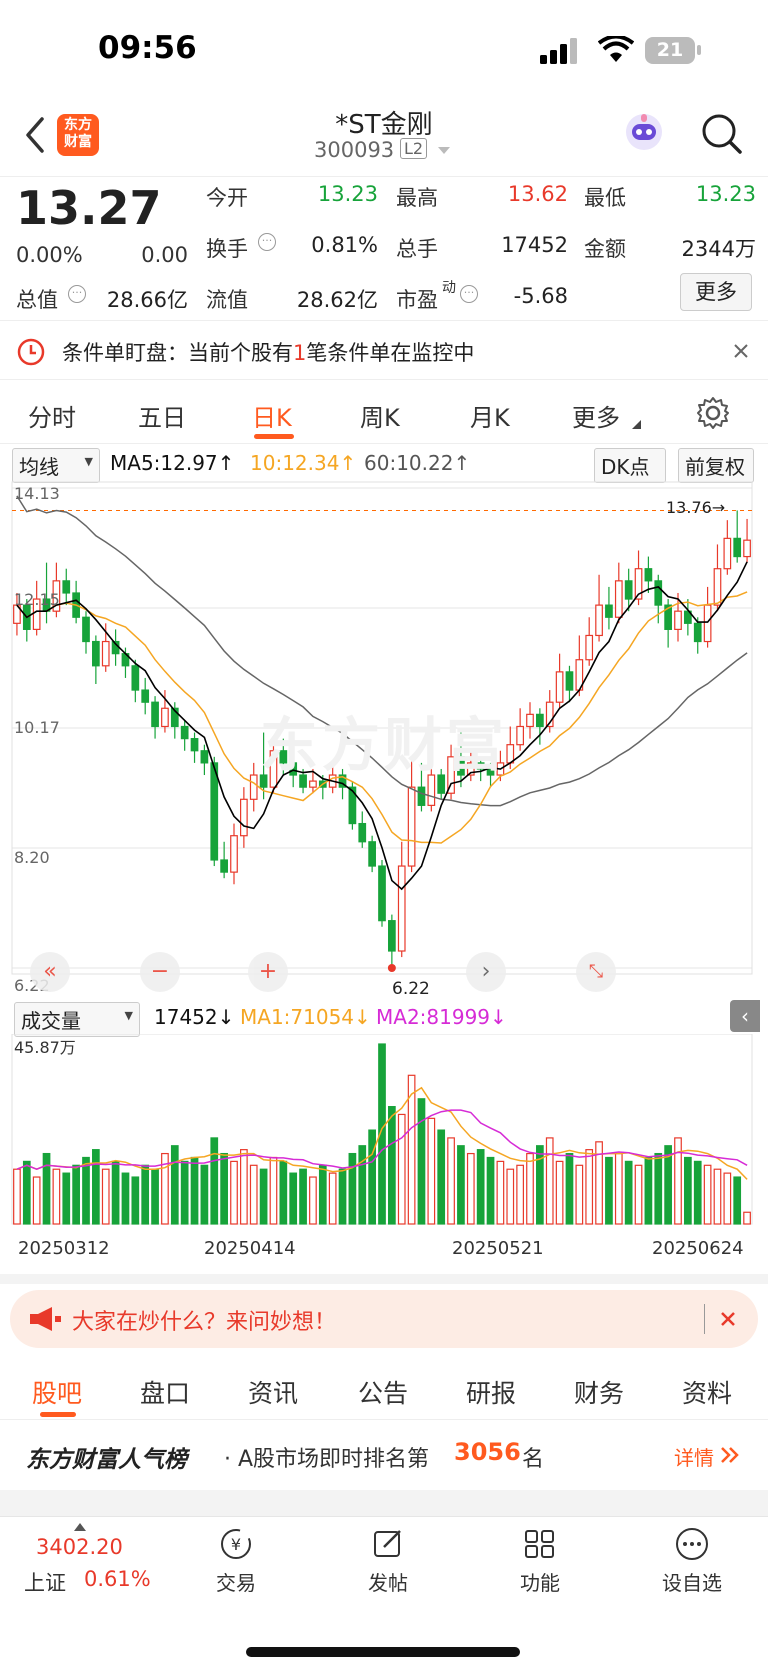  I want to click on tab-announcement: 公告, so click(383, 1392).